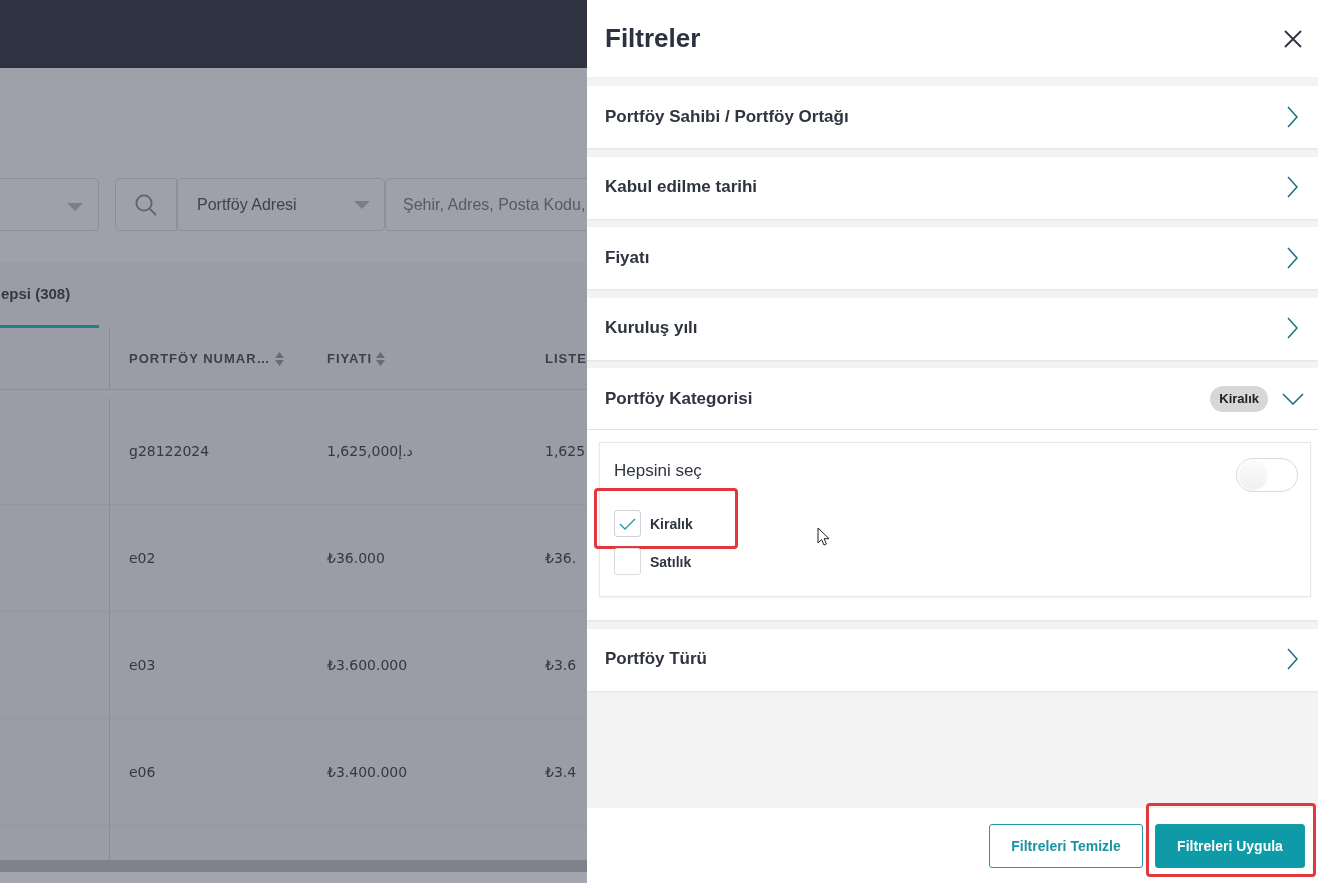 The width and height of the screenshot is (1318, 883). Describe the element at coordinates (566, 358) in the screenshot. I see `column-header: LISTE` at that location.